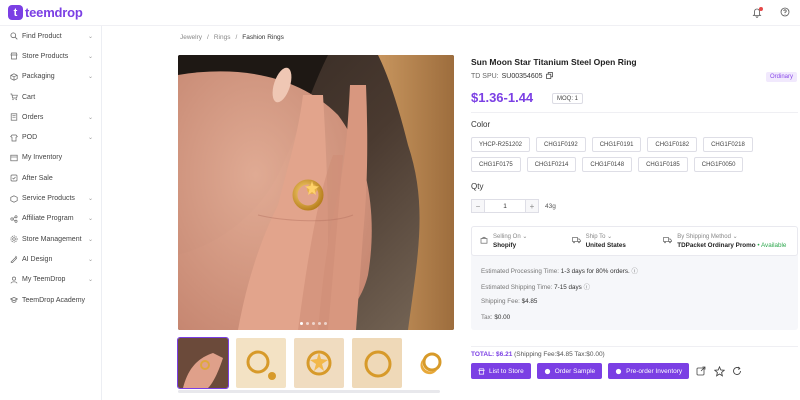  Describe the element at coordinates (481, 124) in the screenshot. I see `color-label: Color` at that location.